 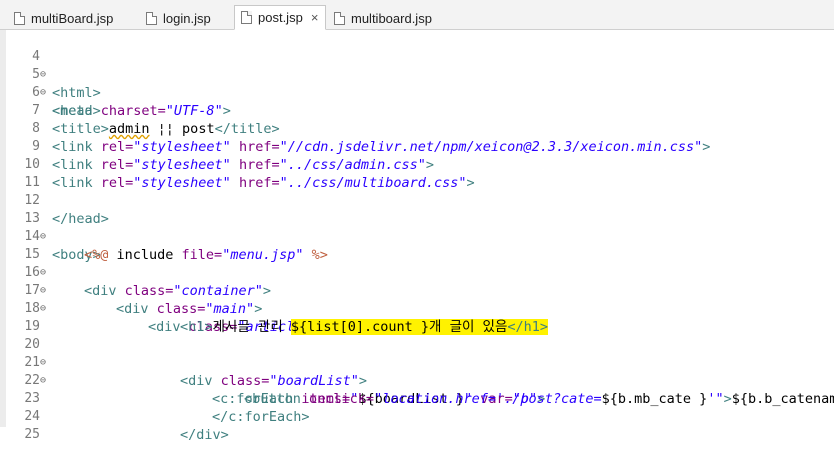 I want to click on tab-multiBoard-jsp: multiBoard.jsp, so click(x=69, y=18).